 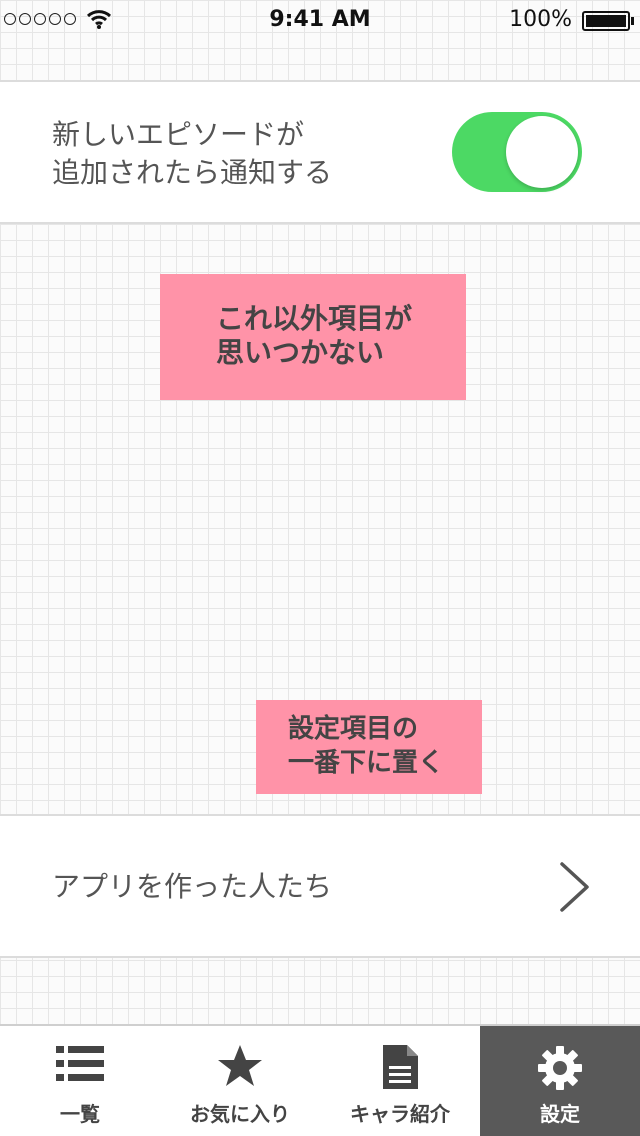 I want to click on list-icon, so click(x=80, y=1064).